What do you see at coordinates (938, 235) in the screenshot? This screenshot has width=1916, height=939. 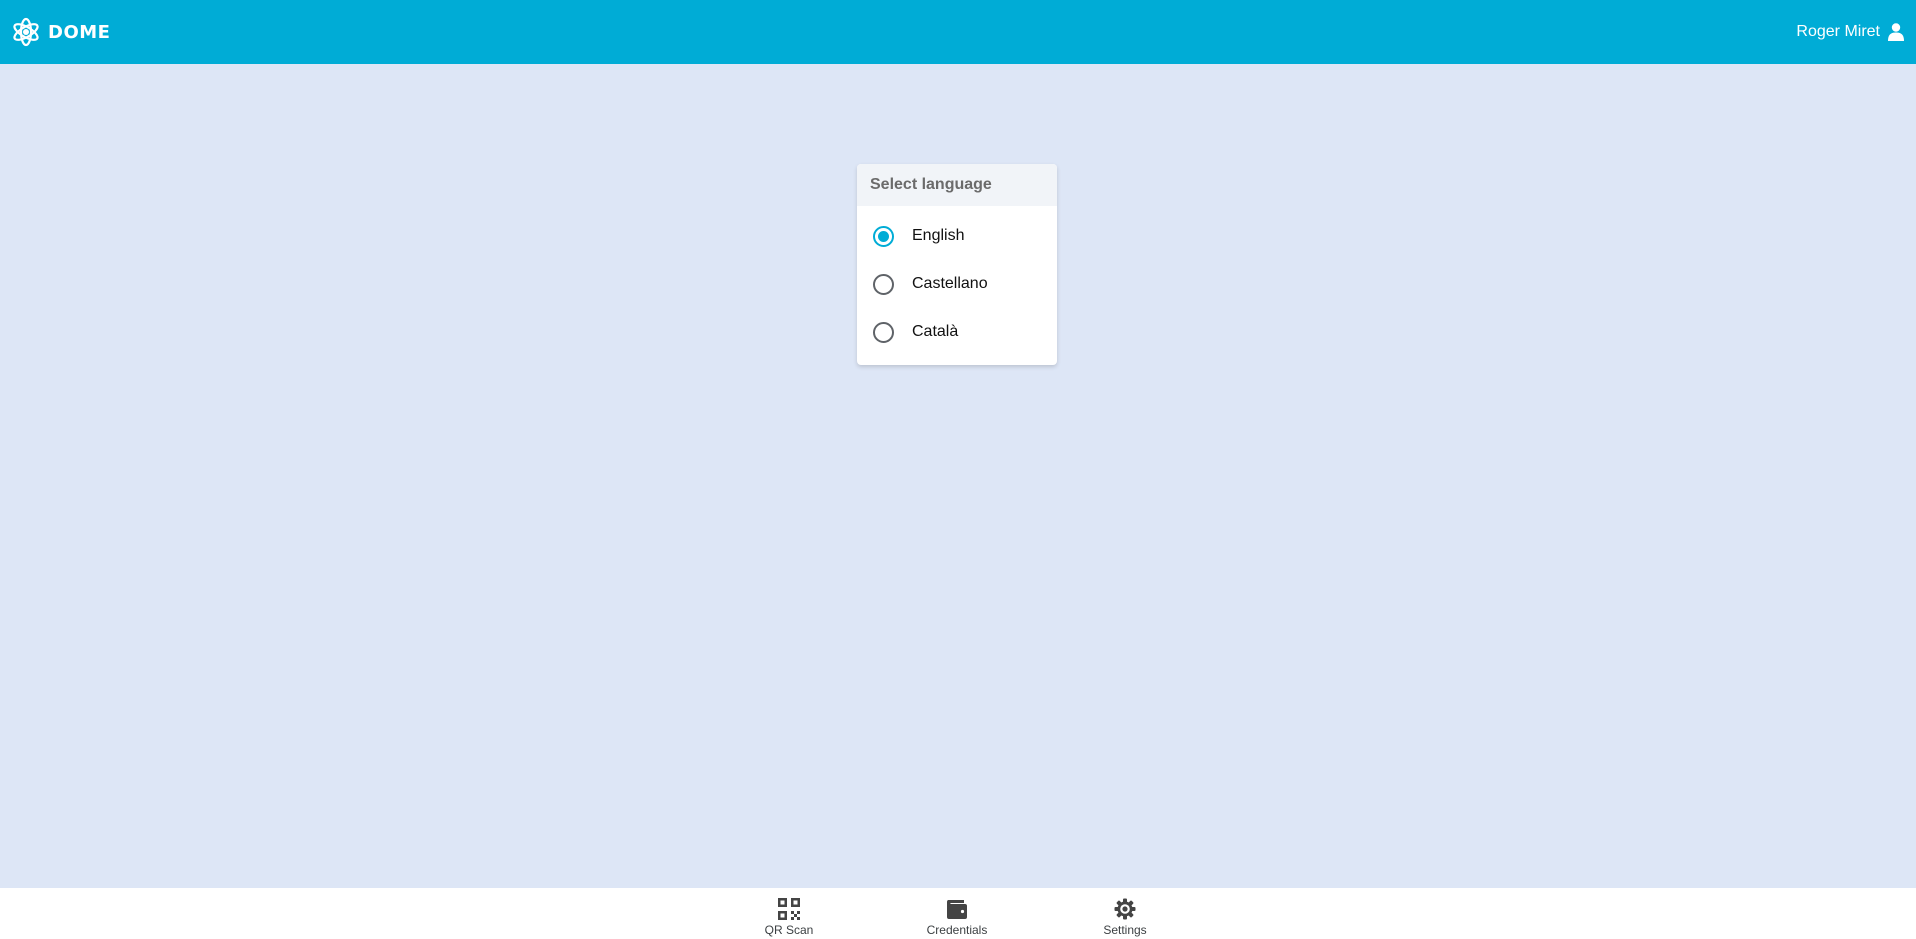 I see `language-label-english: English` at bounding box center [938, 235].